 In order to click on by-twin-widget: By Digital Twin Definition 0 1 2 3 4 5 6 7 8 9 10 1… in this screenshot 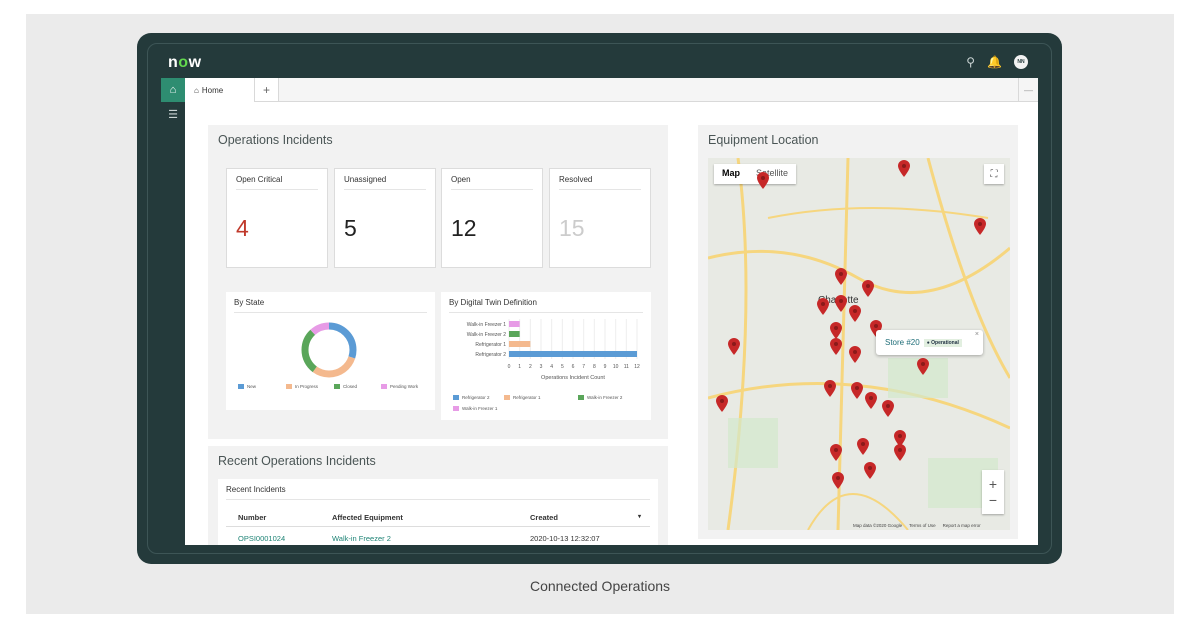, I will do `click(546, 356)`.